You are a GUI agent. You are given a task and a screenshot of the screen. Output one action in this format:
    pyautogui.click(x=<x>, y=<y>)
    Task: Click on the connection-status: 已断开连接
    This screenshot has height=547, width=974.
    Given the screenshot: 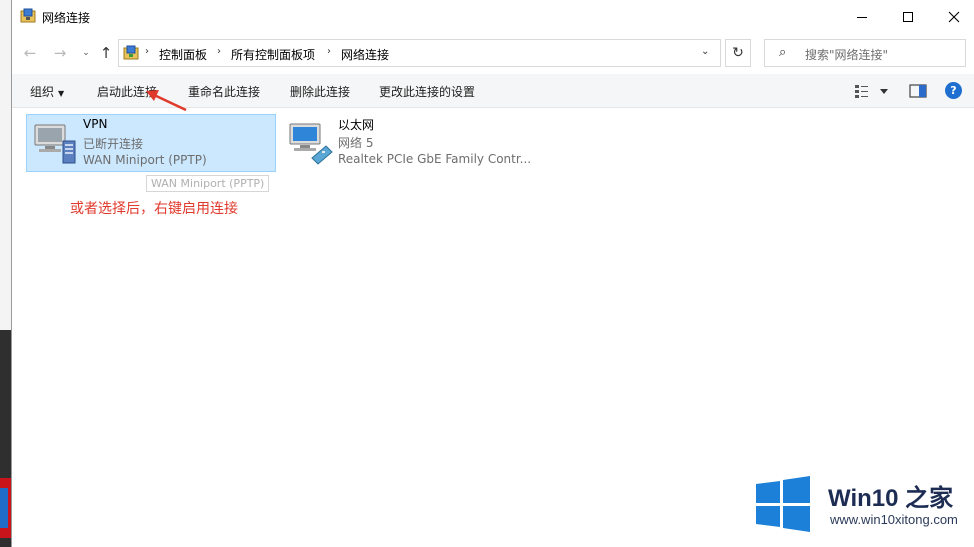 What is the action you would take?
    pyautogui.click(x=113, y=144)
    